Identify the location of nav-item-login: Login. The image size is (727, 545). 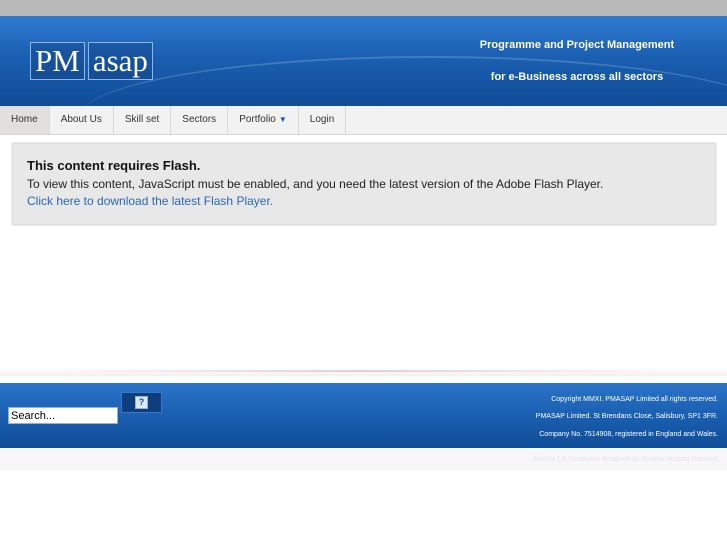
(323, 120).